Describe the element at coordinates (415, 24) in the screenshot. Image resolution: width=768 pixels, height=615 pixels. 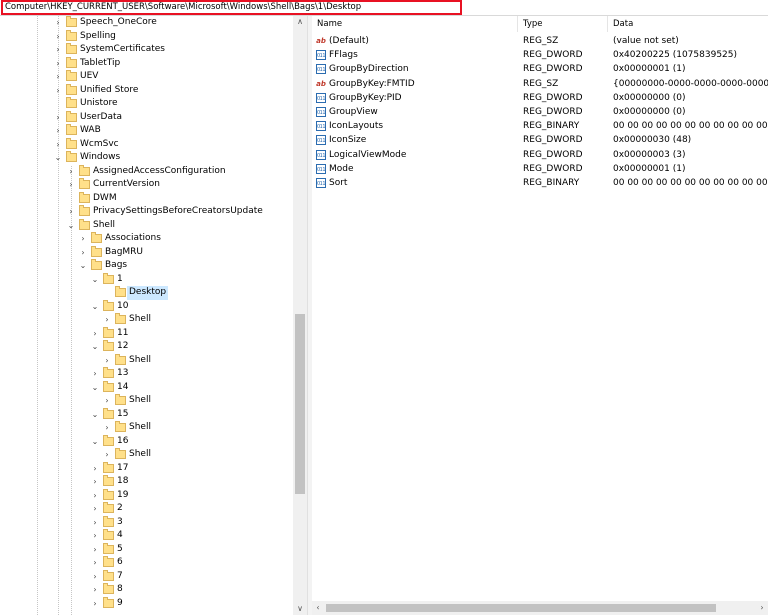
I see `column-header-name: Name` at that location.